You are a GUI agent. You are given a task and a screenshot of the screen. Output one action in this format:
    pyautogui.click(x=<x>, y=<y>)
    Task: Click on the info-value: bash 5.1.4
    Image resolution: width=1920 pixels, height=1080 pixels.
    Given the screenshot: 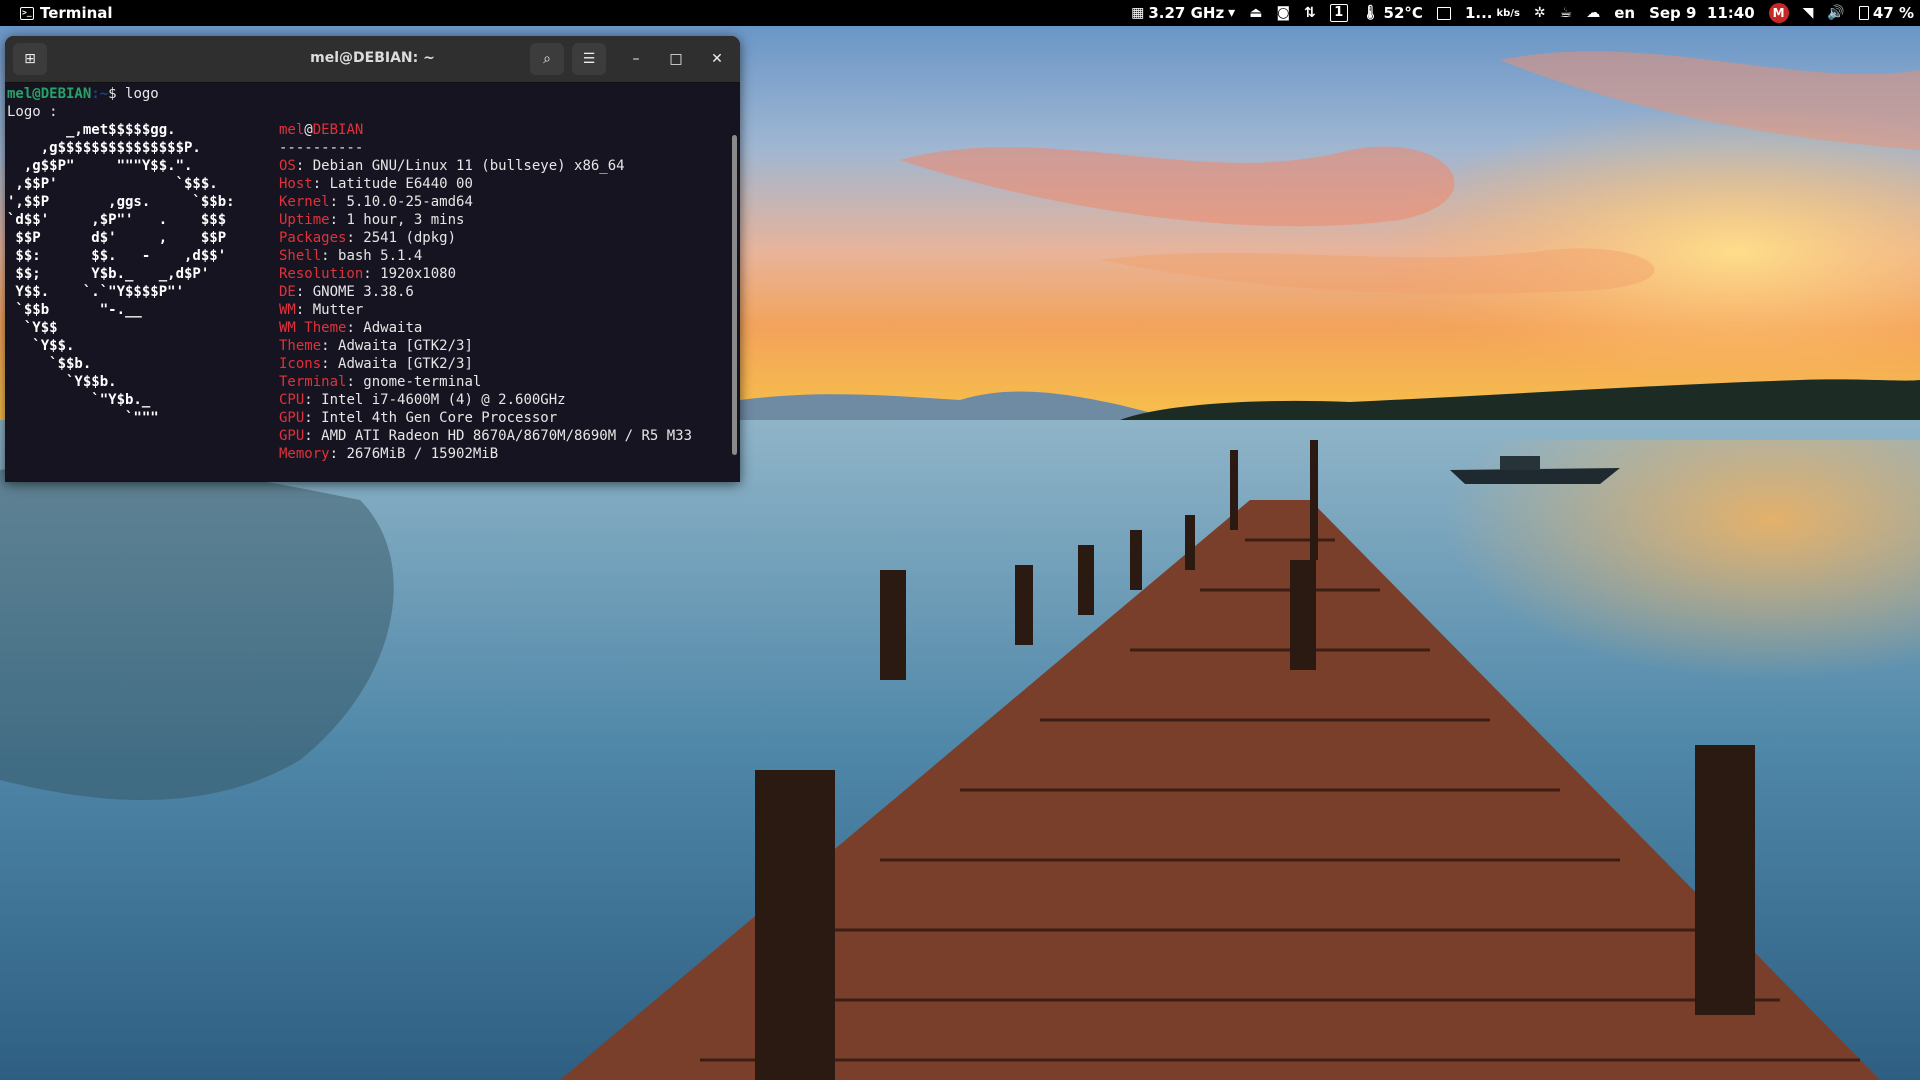 What is the action you would take?
    pyautogui.click(x=380, y=256)
    